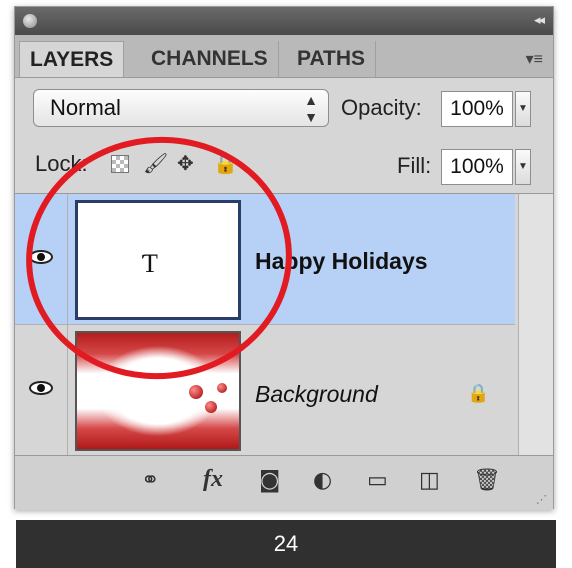  What do you see at coordinates (523, 167) in the screenshot?
I see `fill-dropdown-button: ▼` at bounding box center [523, 167].